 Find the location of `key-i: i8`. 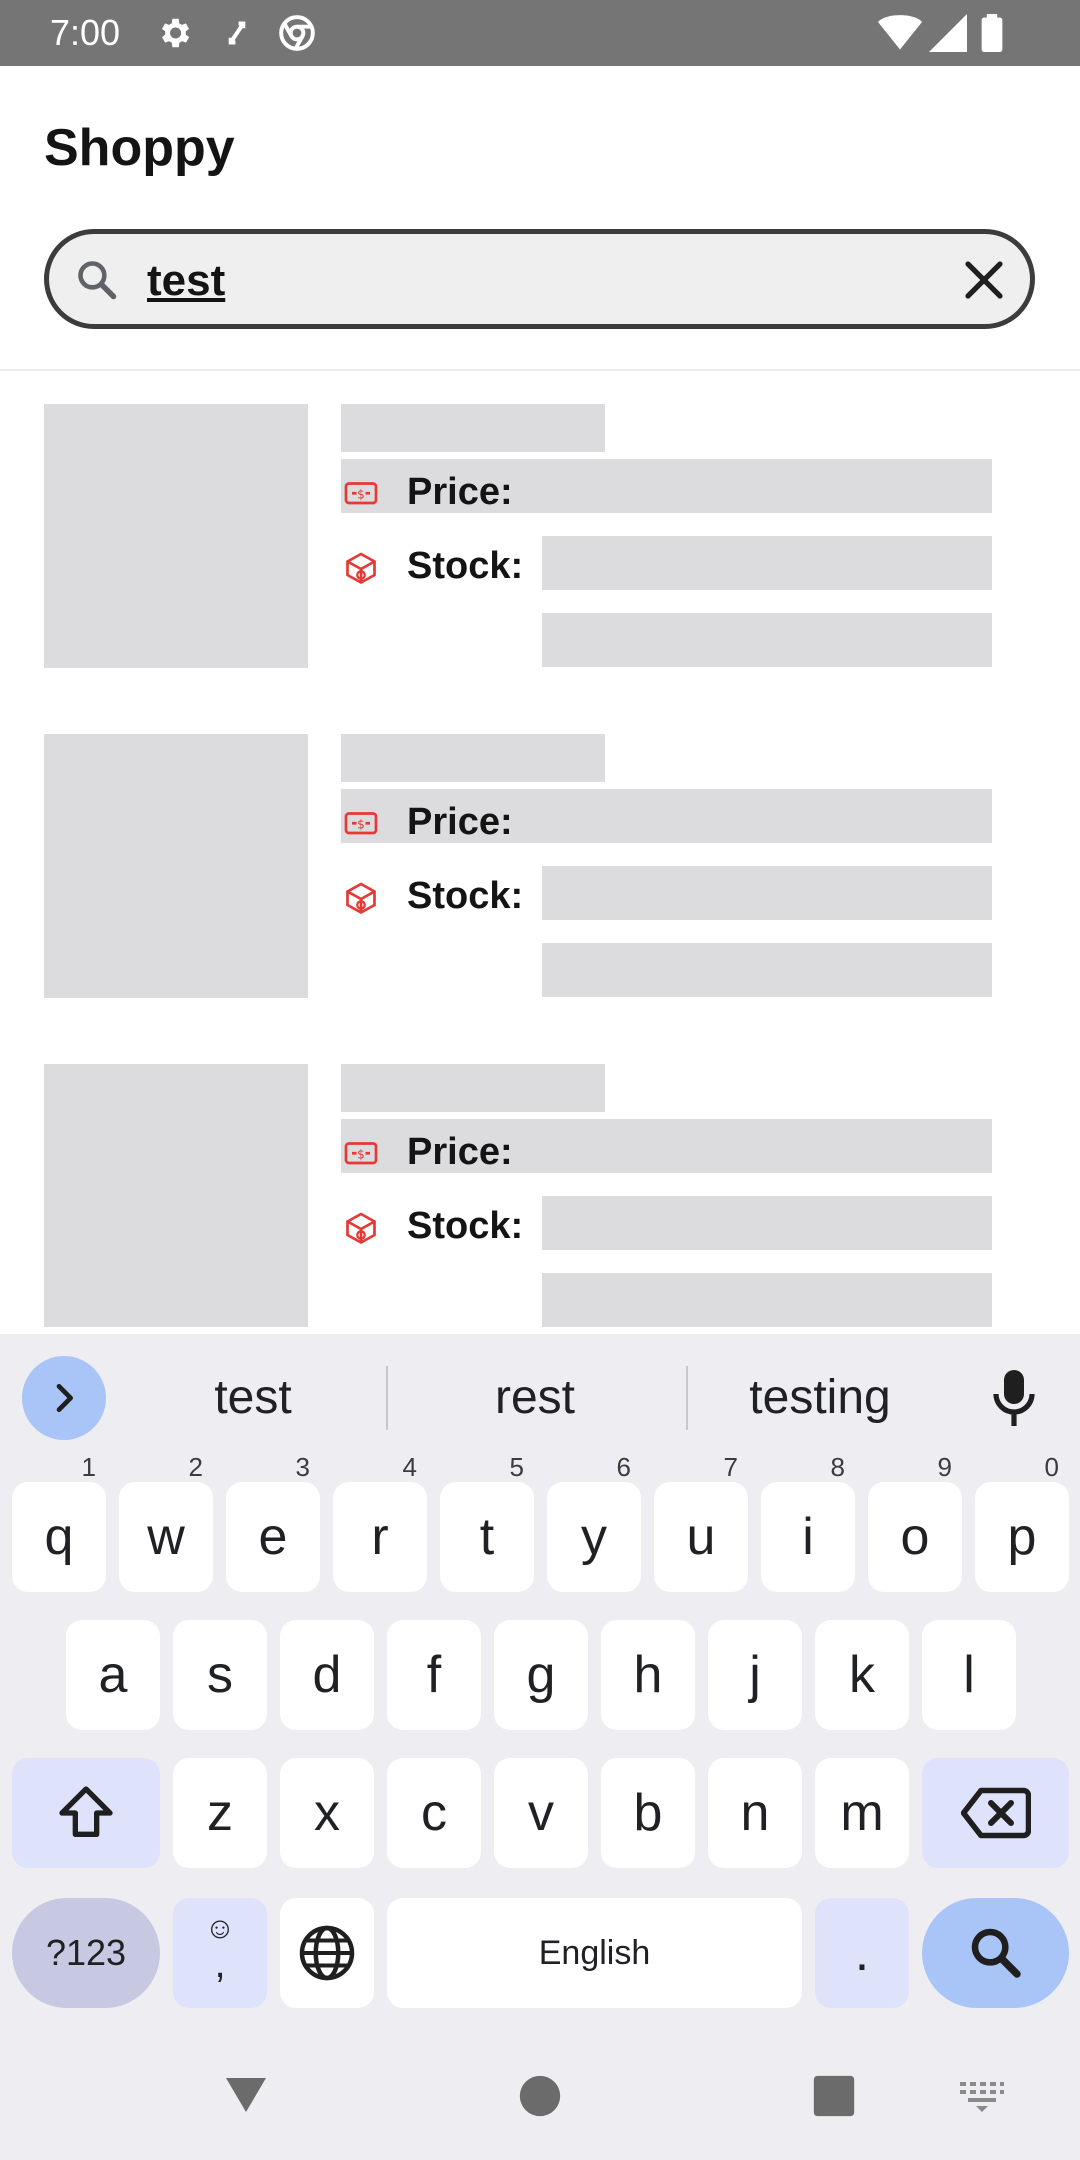

key-i: i8 is located at coordinates (808, 1522).